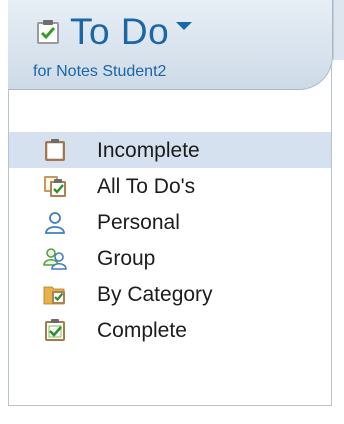 The image size is (344, 424). What do you see at coordinates (55, 330) in the screenshot?
I see `clipboard-check-icon` at bounding box center [55, 330].